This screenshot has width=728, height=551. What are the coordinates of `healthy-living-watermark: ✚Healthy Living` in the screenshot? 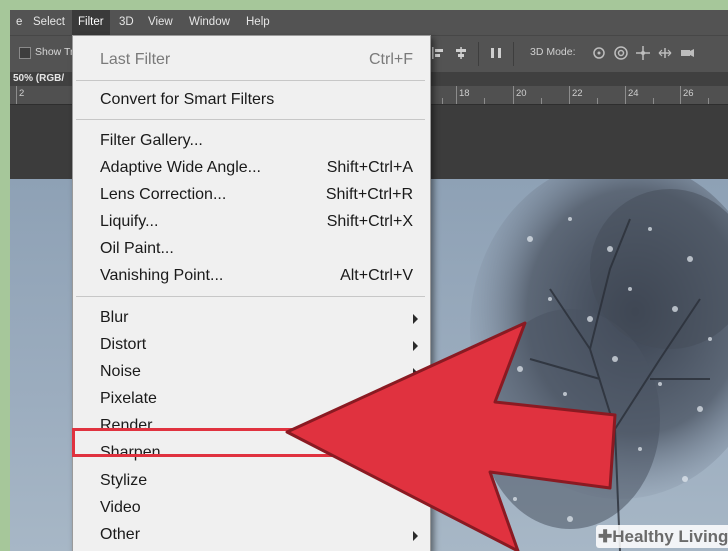 It's located at (662, 536).